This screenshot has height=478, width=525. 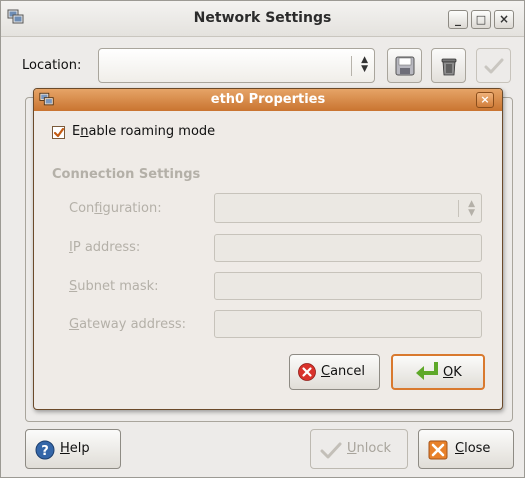 I want to click on maximize-button: □, so click(x=481, y=19).